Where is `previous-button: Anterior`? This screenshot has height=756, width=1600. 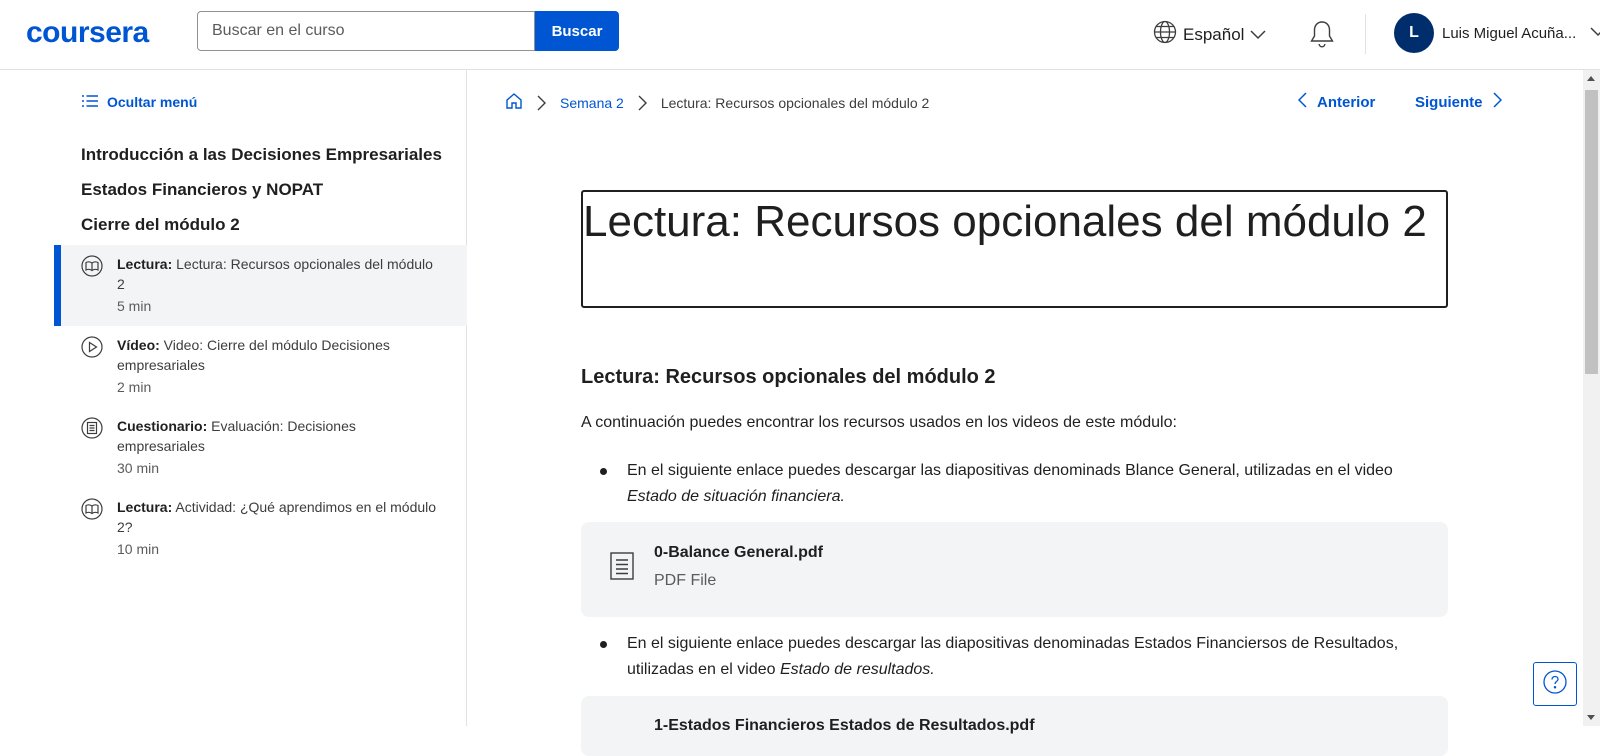
previous-button: Anterior is located at coordinates (1336, 102).